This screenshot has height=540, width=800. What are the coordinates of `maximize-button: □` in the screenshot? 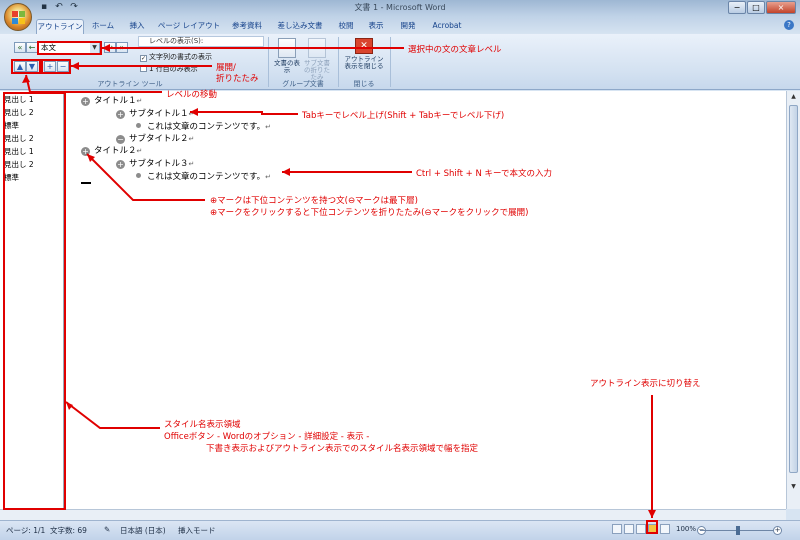 It's located at (756, 7).